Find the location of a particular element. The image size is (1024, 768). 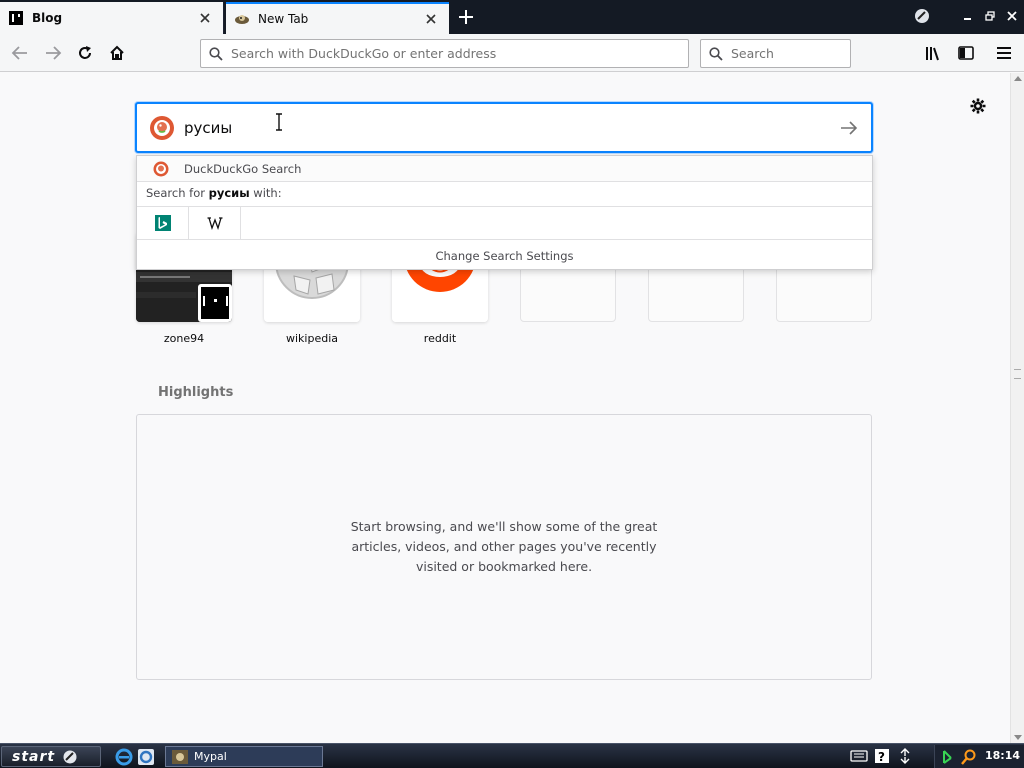

suggestion-item: DuckDuckGo Search is located at coordinates (504, 169).